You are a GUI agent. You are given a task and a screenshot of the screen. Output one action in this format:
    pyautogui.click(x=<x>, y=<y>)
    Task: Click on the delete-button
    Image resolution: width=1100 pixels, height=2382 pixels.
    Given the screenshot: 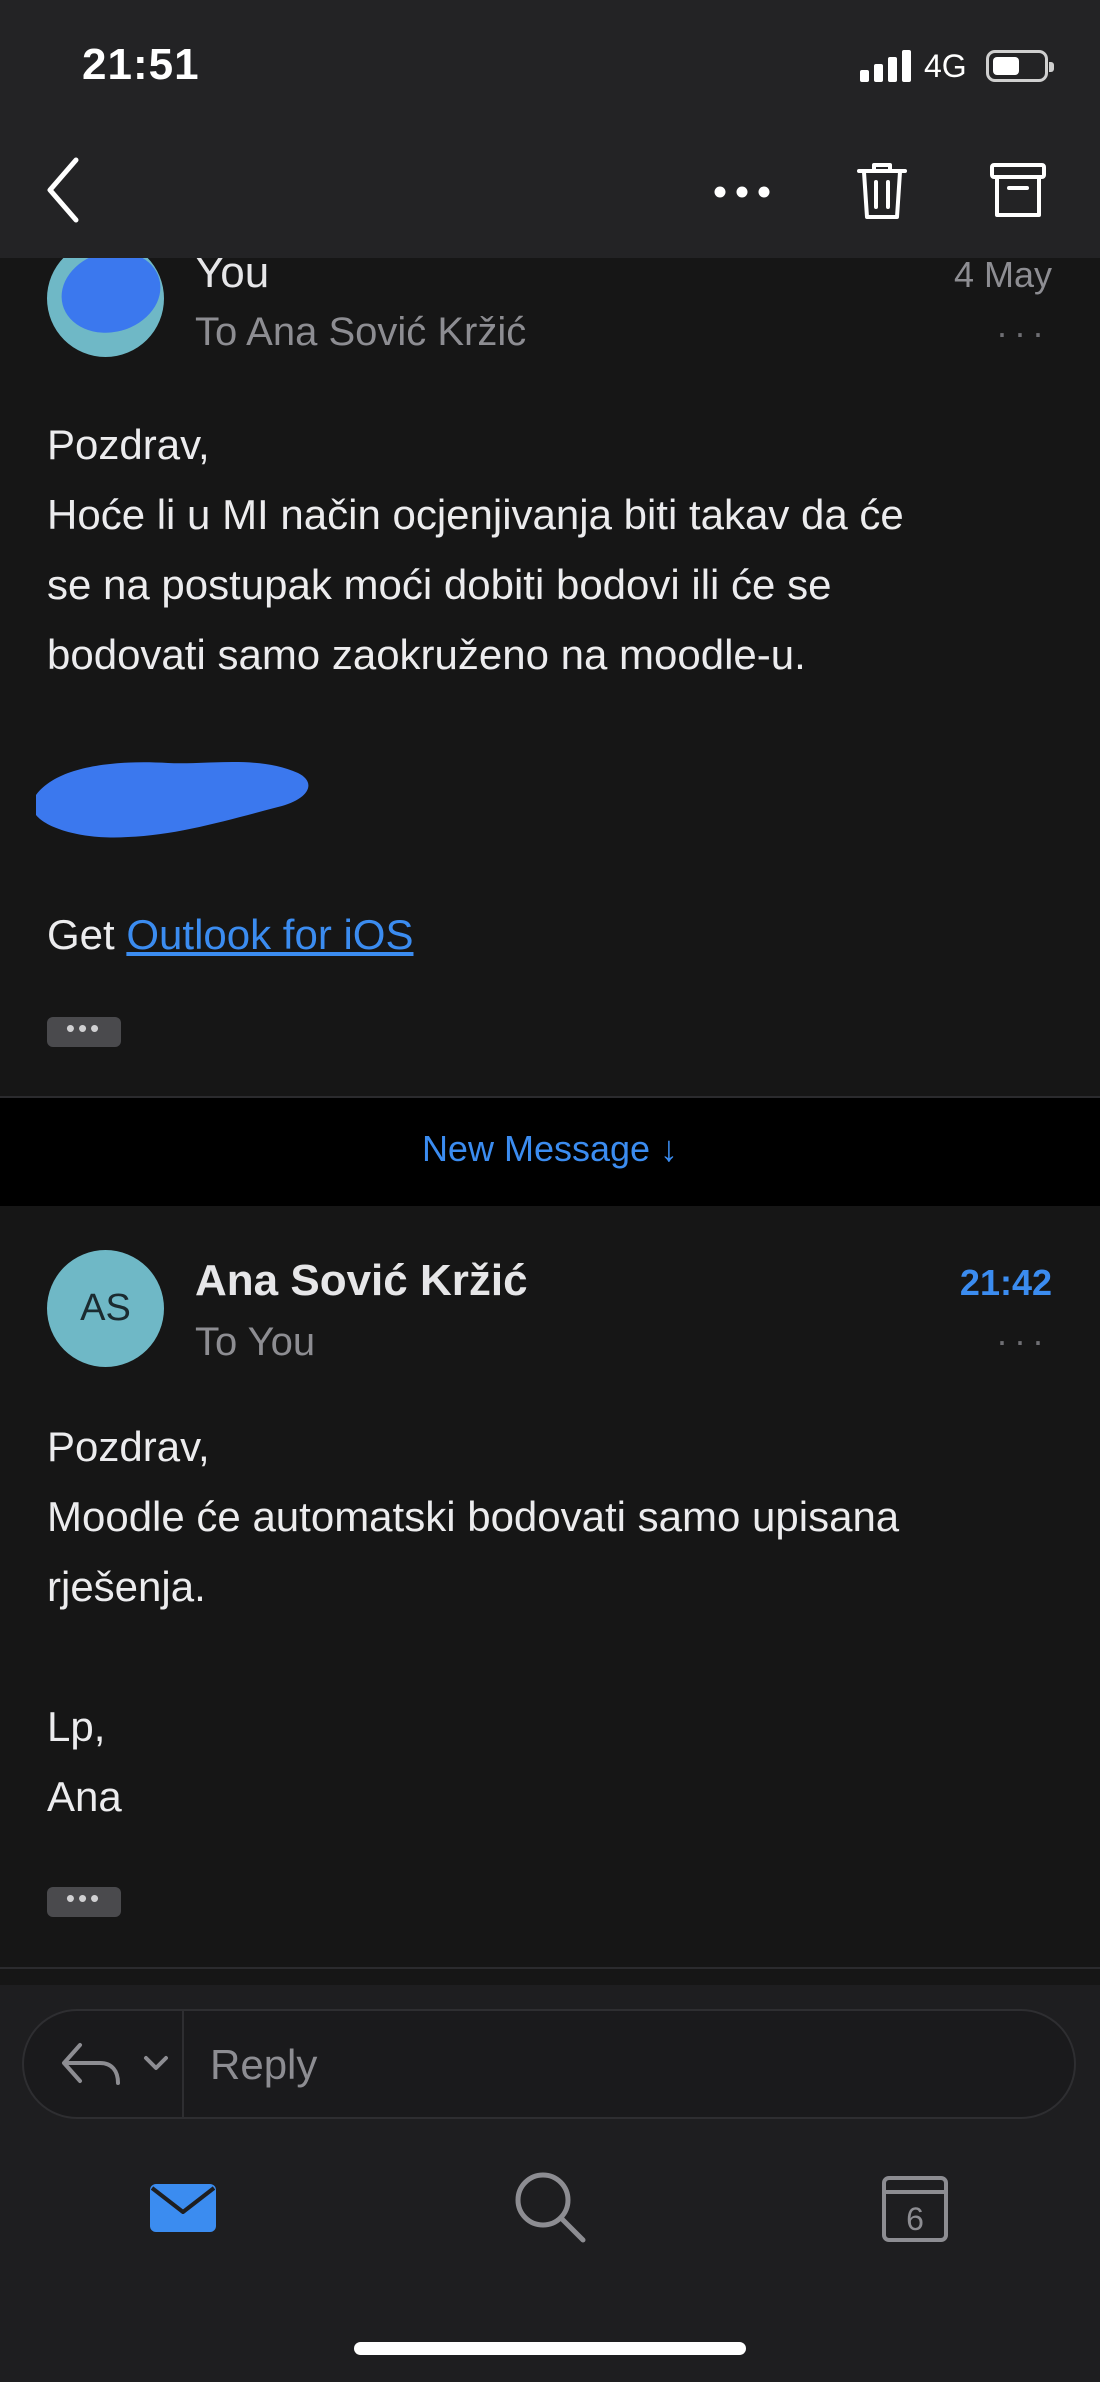 What is the action you would take?
    pyautogui.click(x=882, y=190)
    